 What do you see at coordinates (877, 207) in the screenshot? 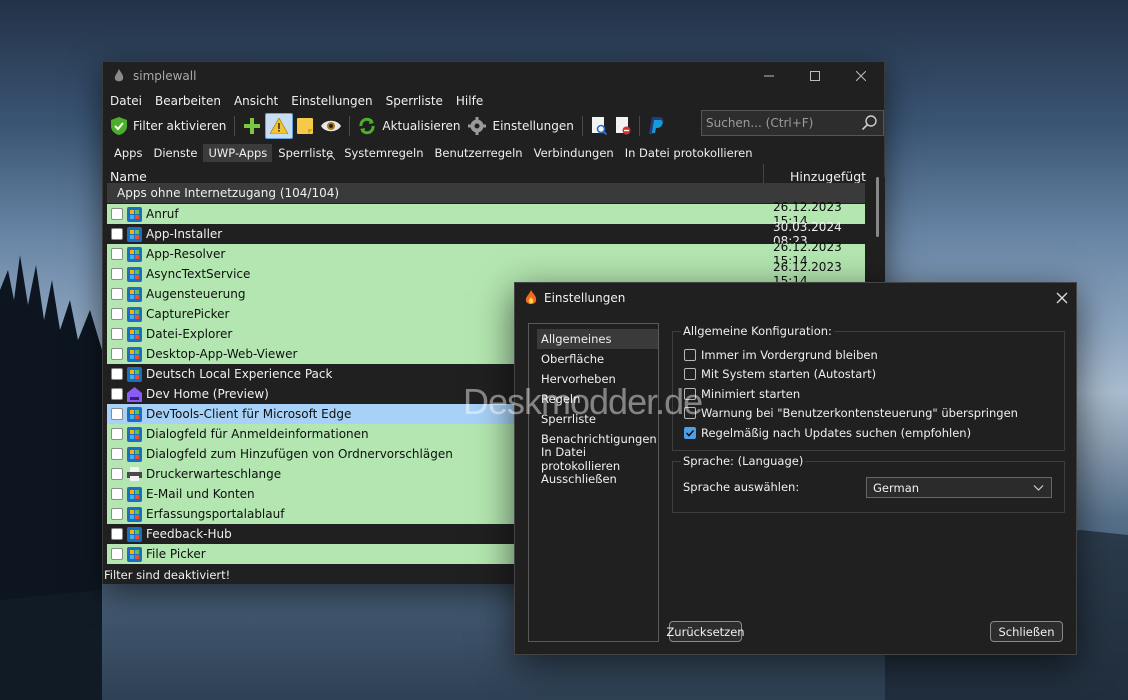
I see `scrollbar-thumb` at bounding box center [877, 207].